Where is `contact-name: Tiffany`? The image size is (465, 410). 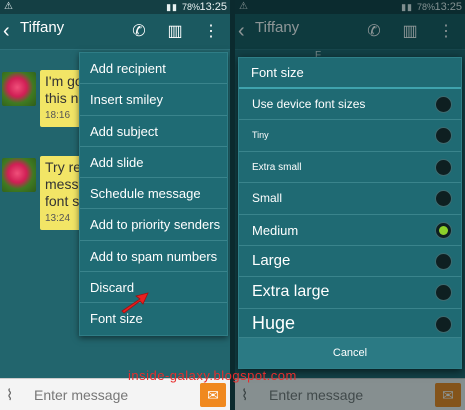 contact-name: Tiffany is located at coordinates (42, 27).